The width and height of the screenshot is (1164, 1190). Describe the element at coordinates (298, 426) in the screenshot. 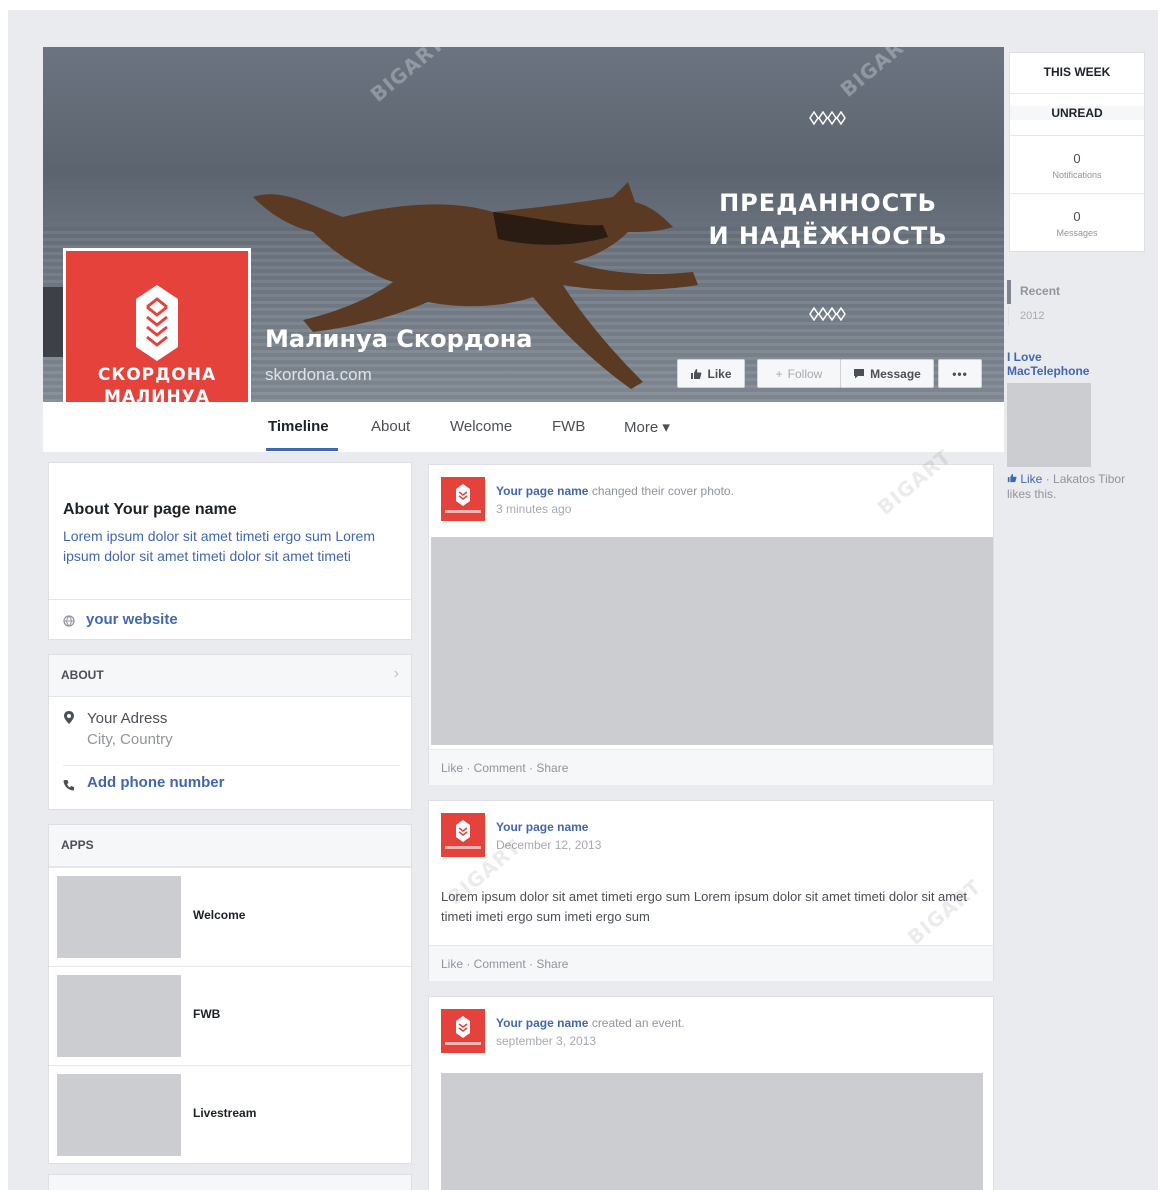

I see `tab-timeline: Timeline` at that location.